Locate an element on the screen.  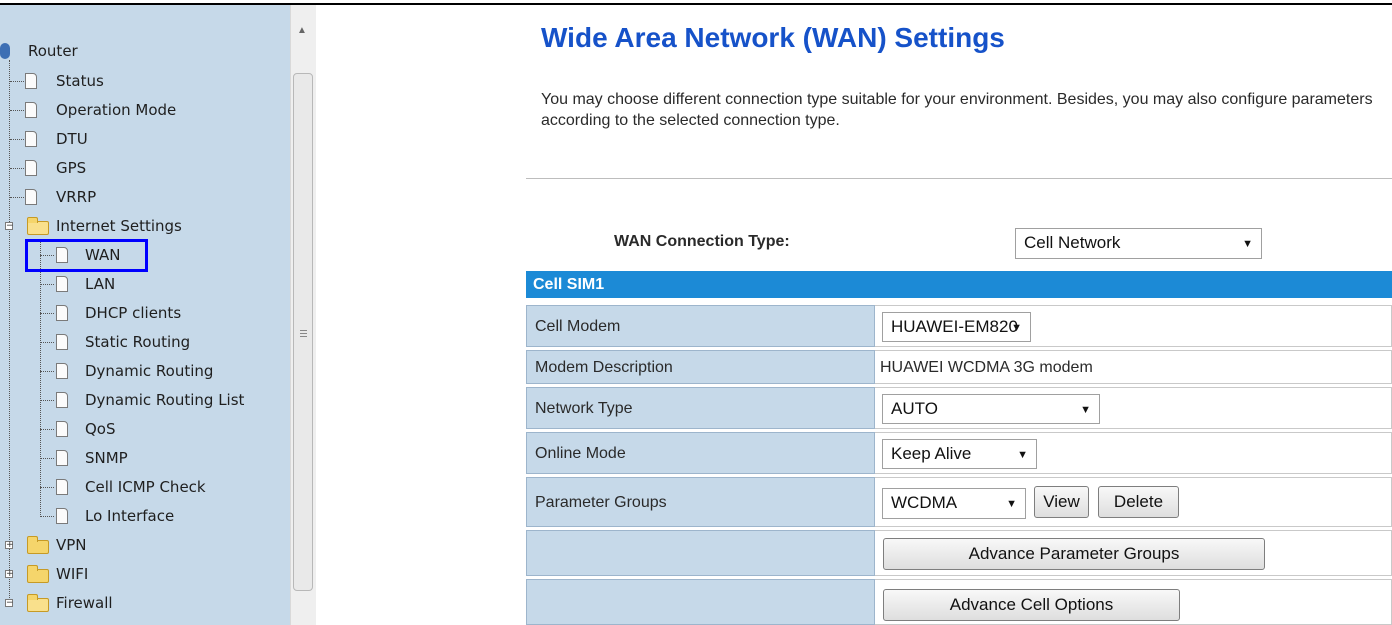
select-value: HUAWEI-EM820 is located at coordinates (954, 326).